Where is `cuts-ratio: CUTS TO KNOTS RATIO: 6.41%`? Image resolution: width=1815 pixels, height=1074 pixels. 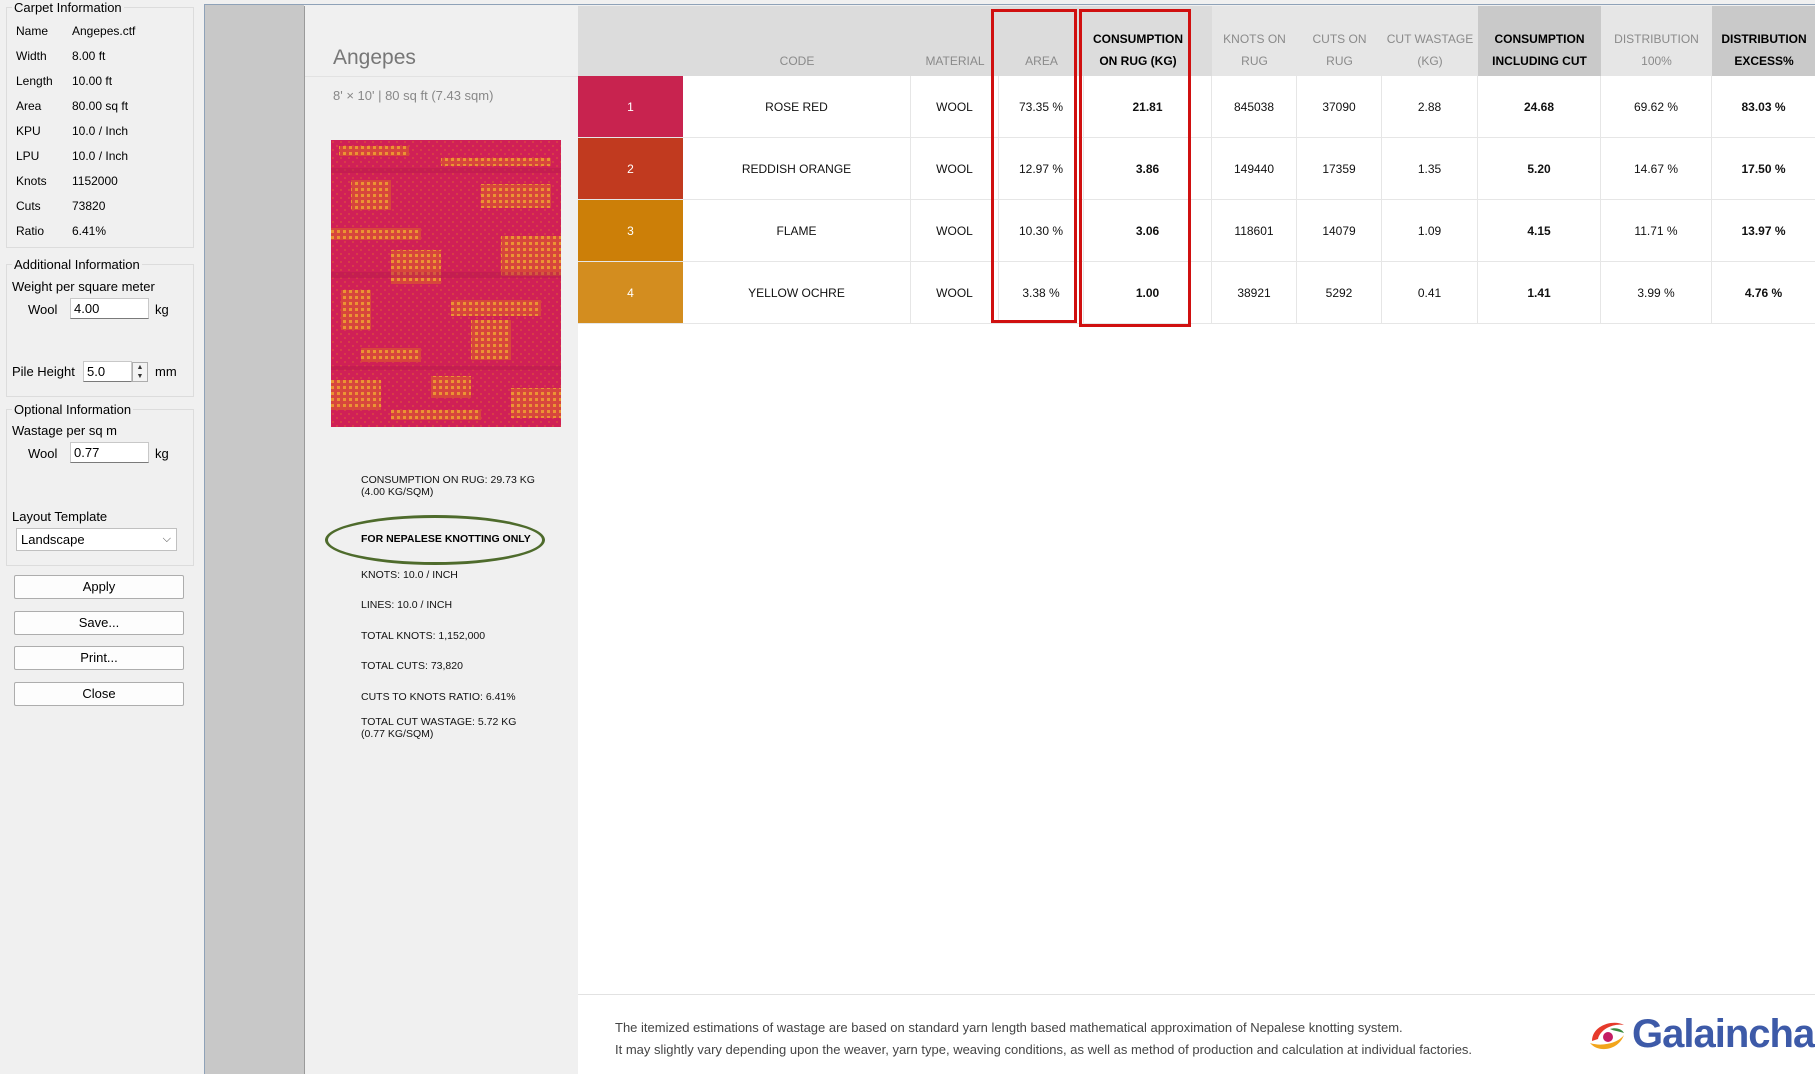 cuts-ratio: CUTS TO KNOTS RATIO: 6.41% is located at coordinates (438, 697).